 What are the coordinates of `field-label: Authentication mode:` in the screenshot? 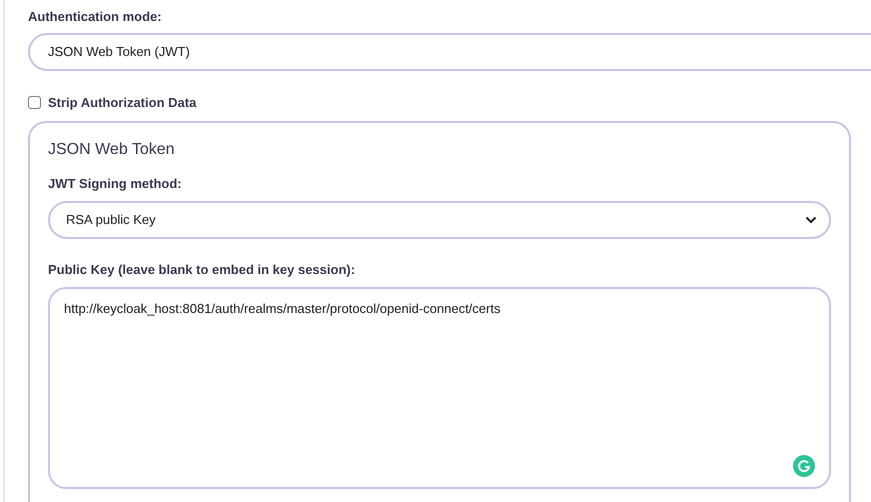 It's located at (95, 17).